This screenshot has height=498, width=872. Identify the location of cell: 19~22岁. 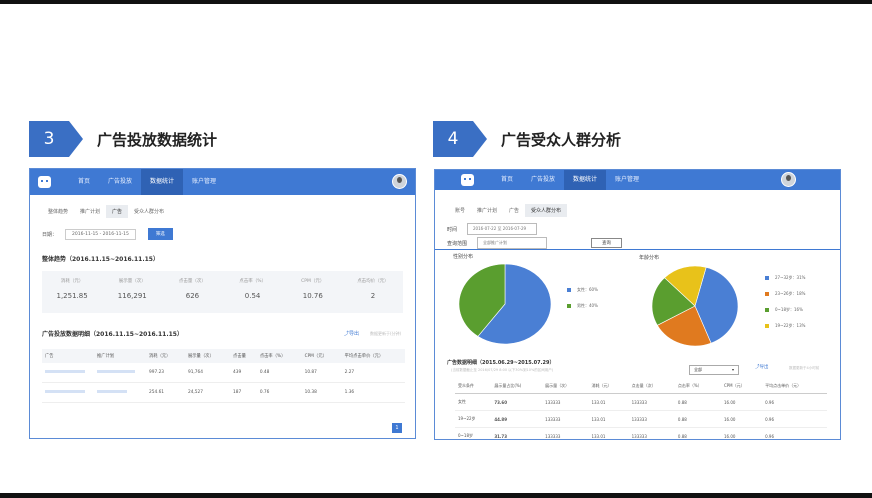
(473, 419).